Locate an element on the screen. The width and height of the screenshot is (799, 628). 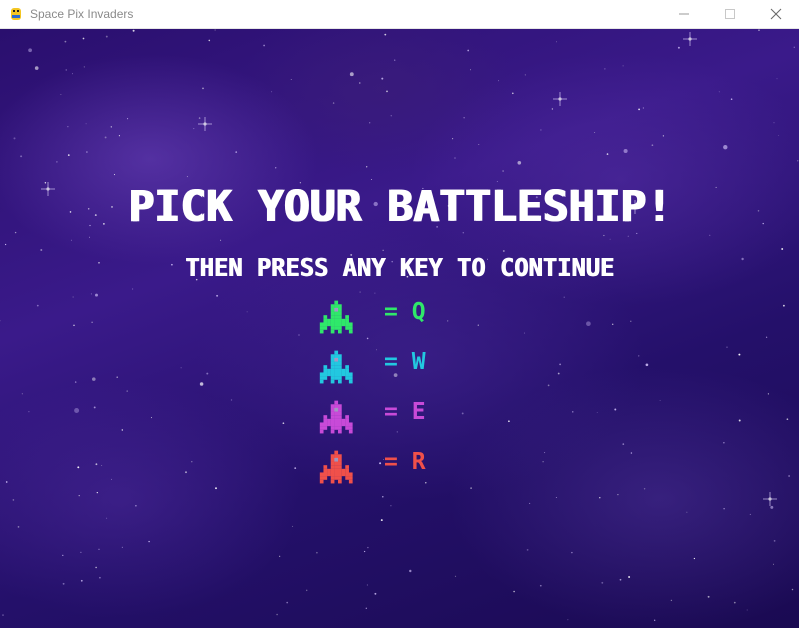
close-icon is located at coordinates (776, 14).